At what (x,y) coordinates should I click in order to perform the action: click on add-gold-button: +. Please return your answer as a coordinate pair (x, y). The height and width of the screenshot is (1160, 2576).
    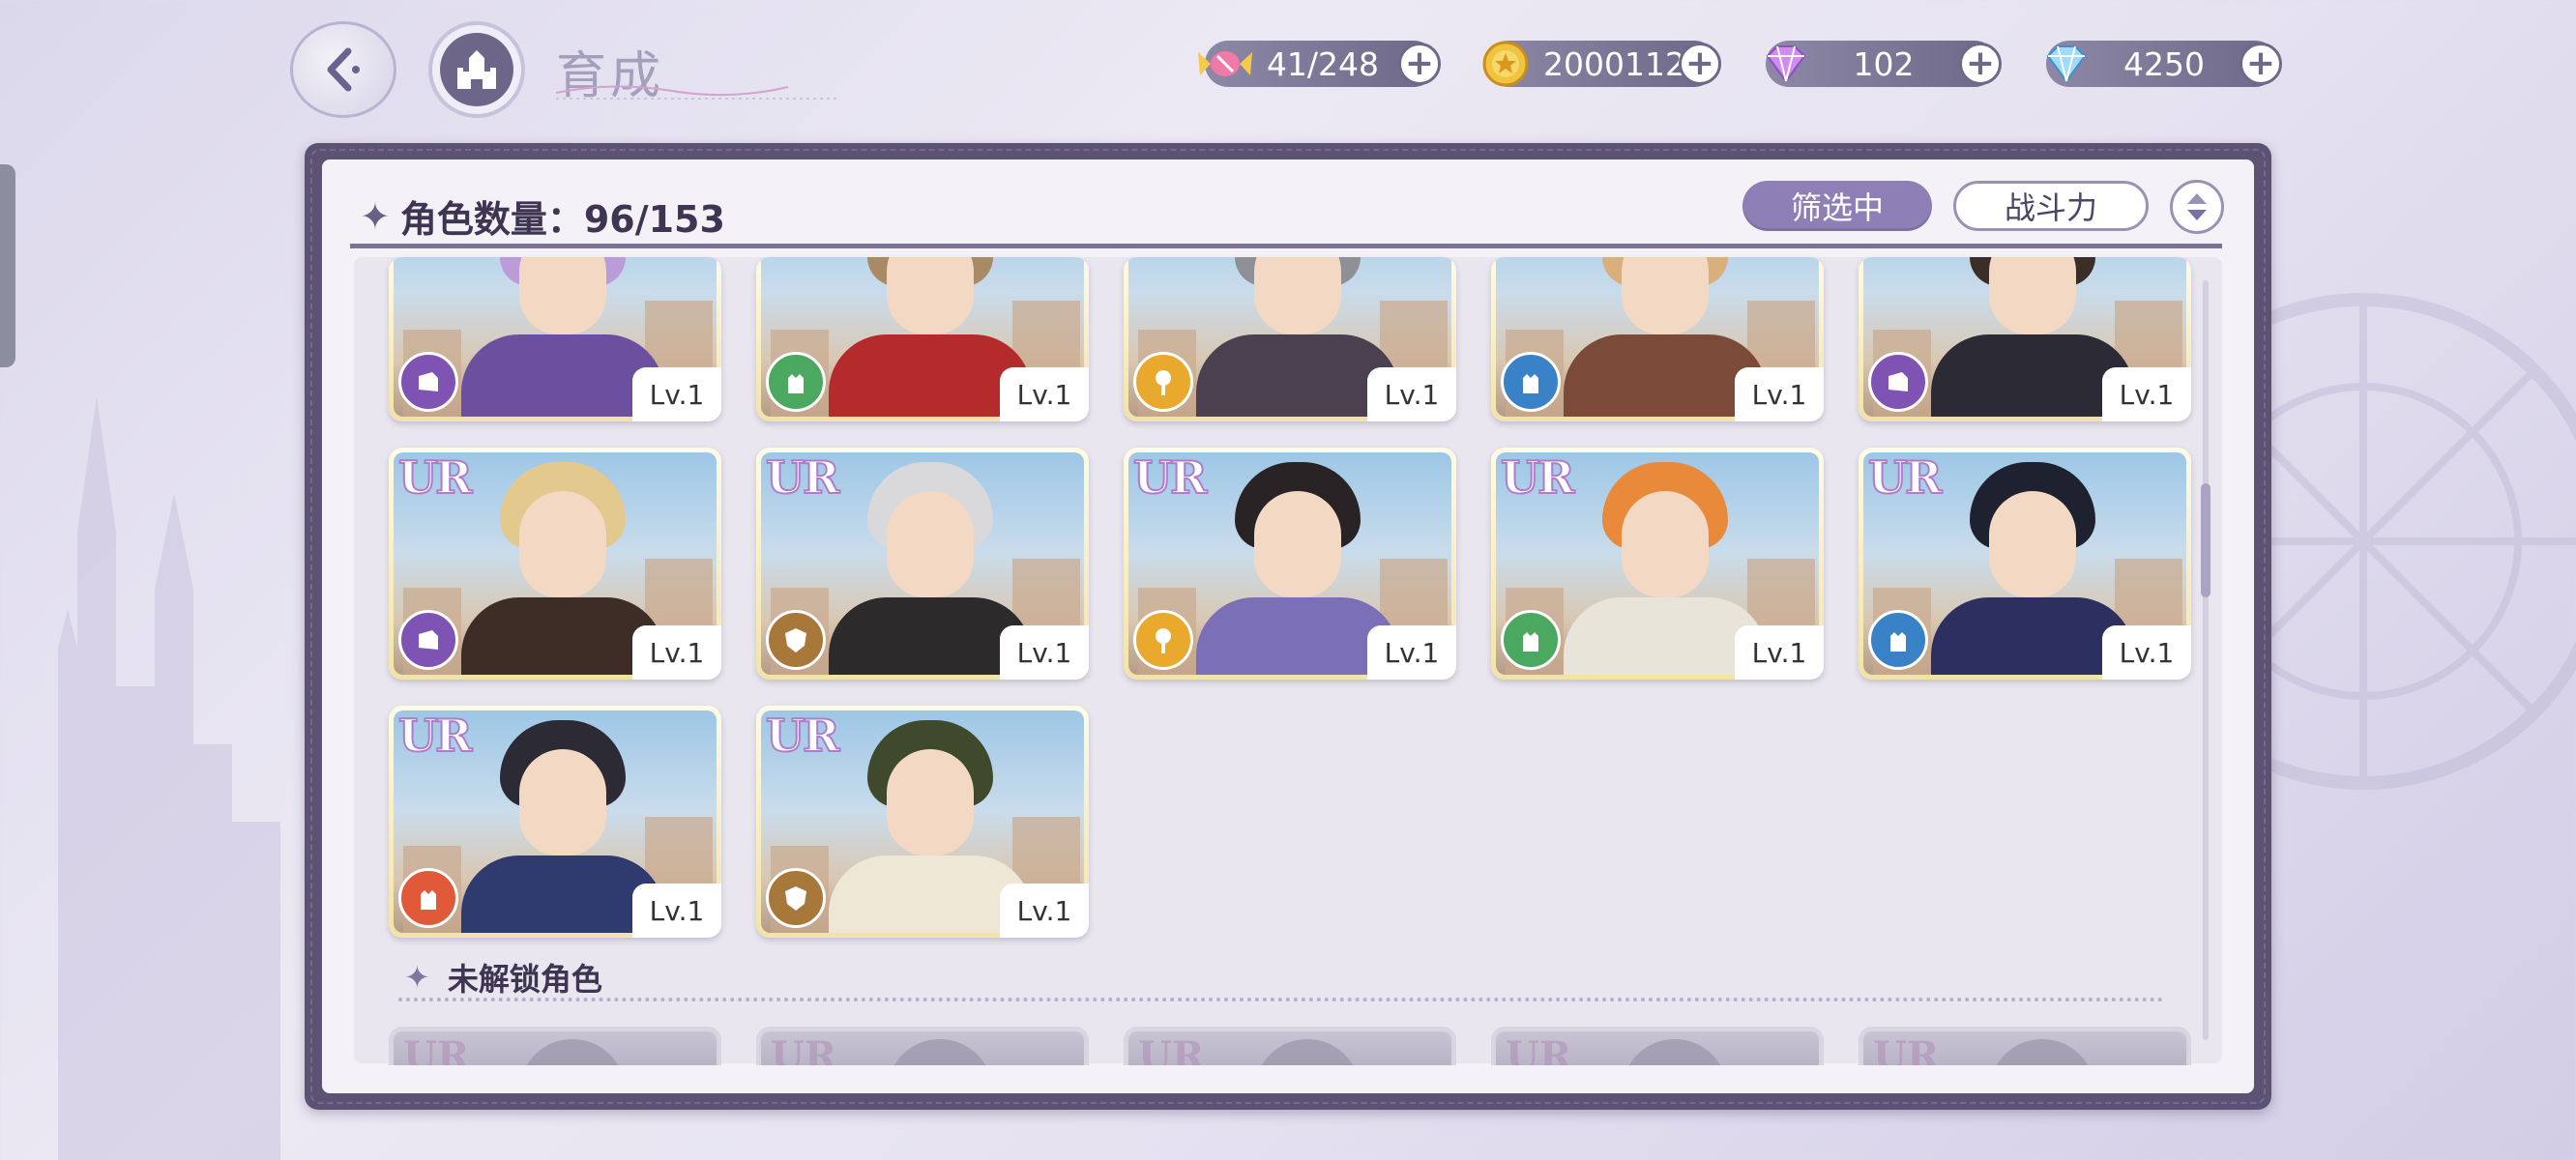
    Looking at the image, I should click on (1700, 64).